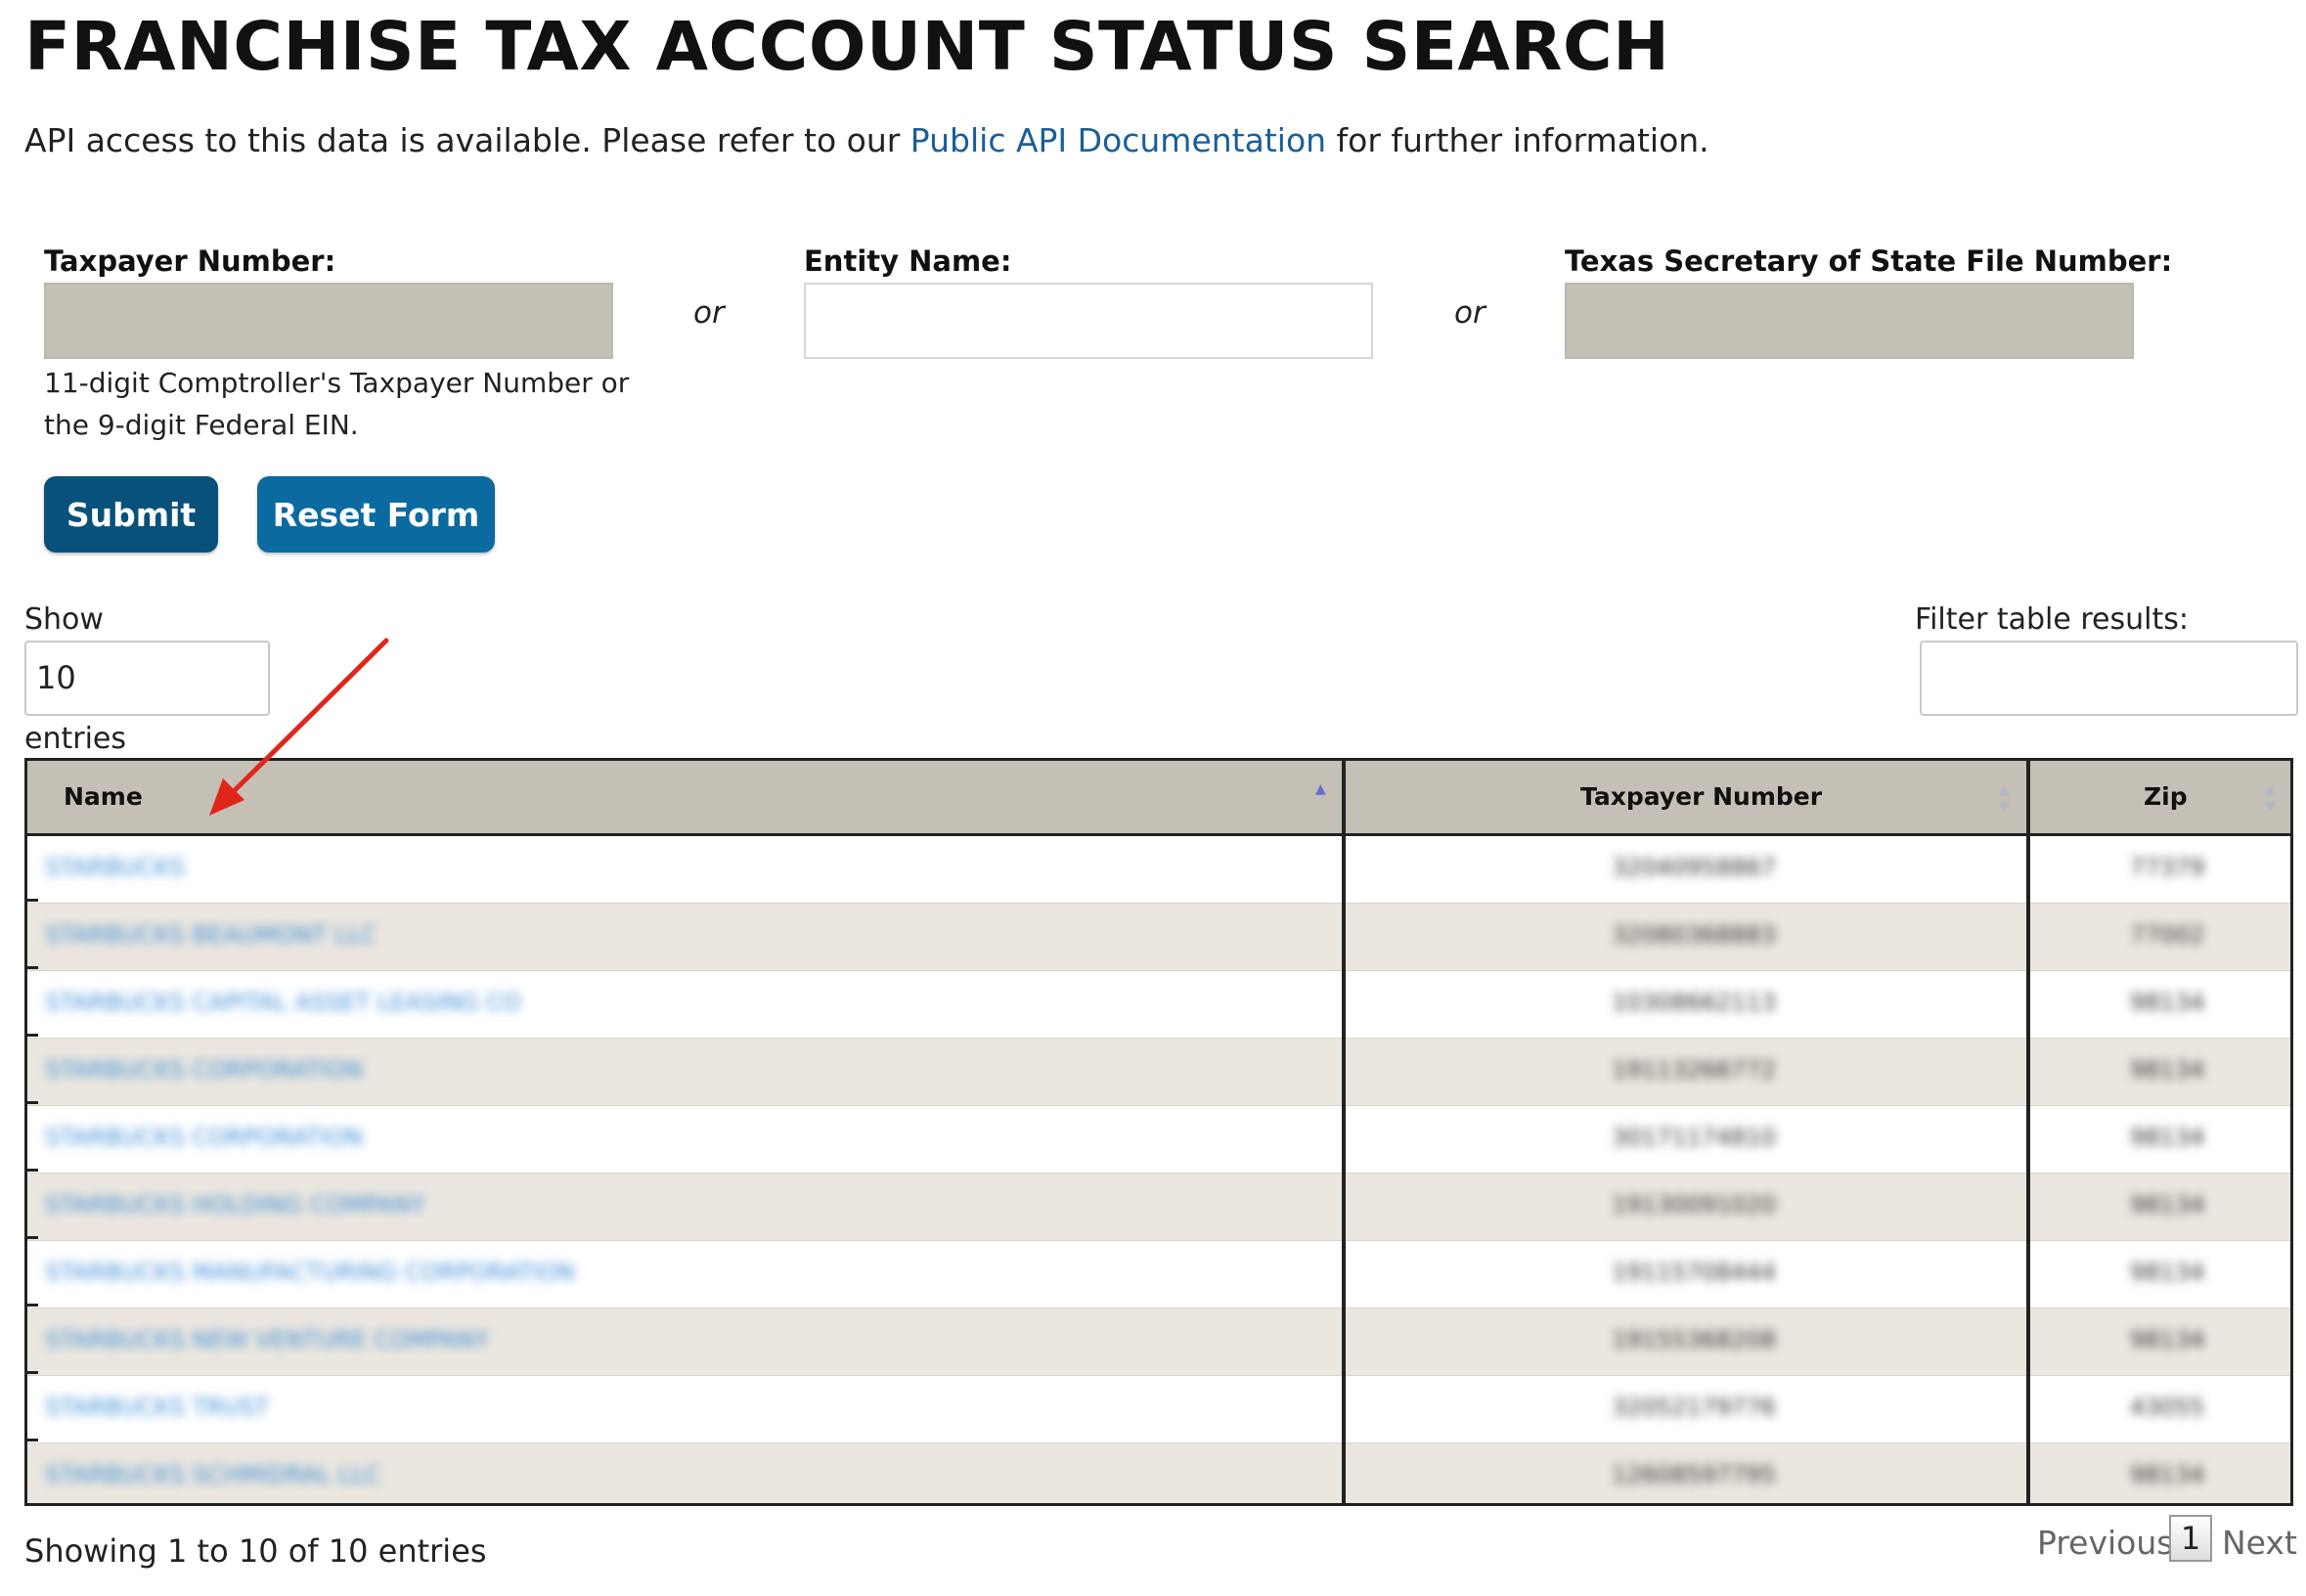 Image resolution: width=2306 pixels, height=1596 pixels. I want to click on taxpayer-number-cell: 32080368883, so click(1694, 935).